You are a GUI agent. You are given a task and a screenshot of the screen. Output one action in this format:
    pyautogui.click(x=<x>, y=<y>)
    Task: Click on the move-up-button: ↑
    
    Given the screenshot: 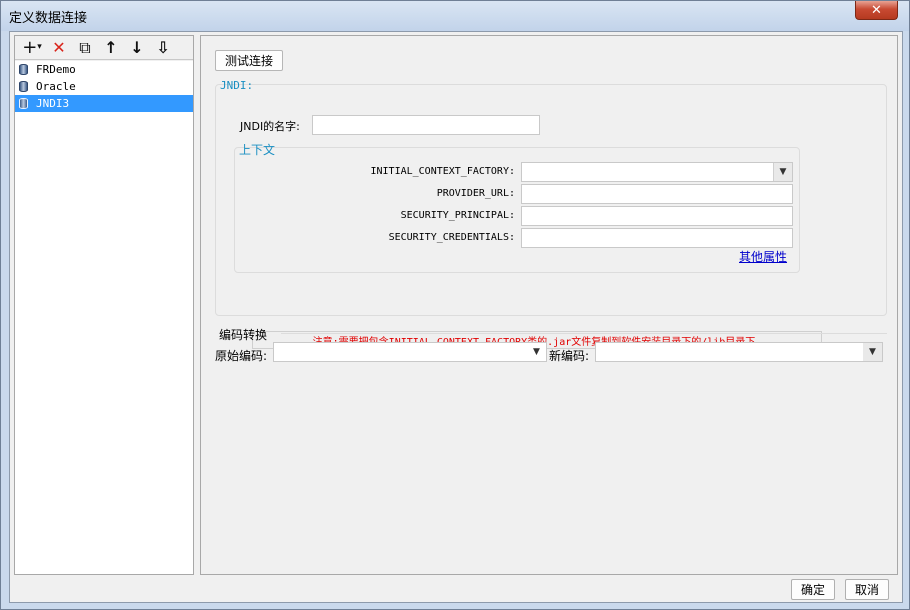 What is the action you would take?
    pyautogui.click(x=111, y=48)
    